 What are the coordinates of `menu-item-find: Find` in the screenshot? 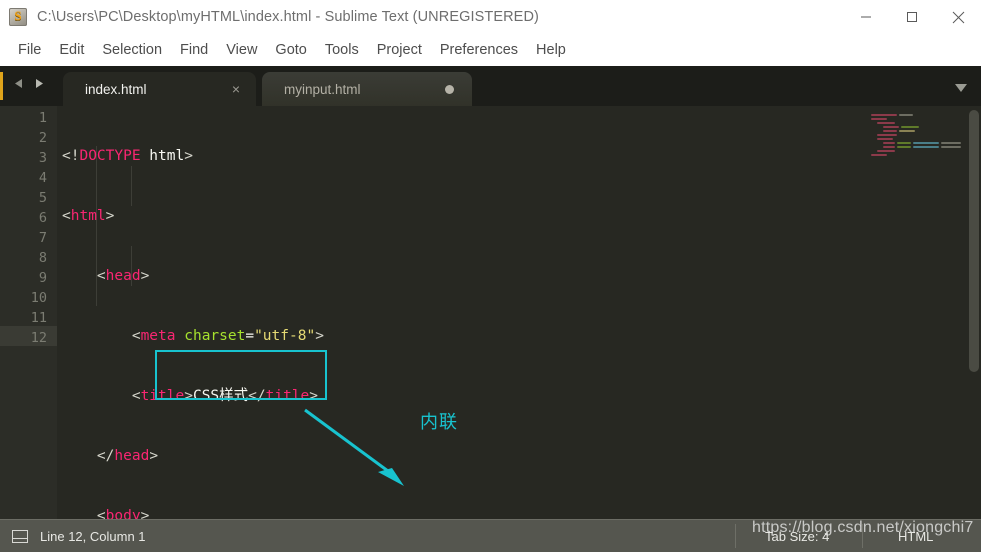 It's located at (194, 50).